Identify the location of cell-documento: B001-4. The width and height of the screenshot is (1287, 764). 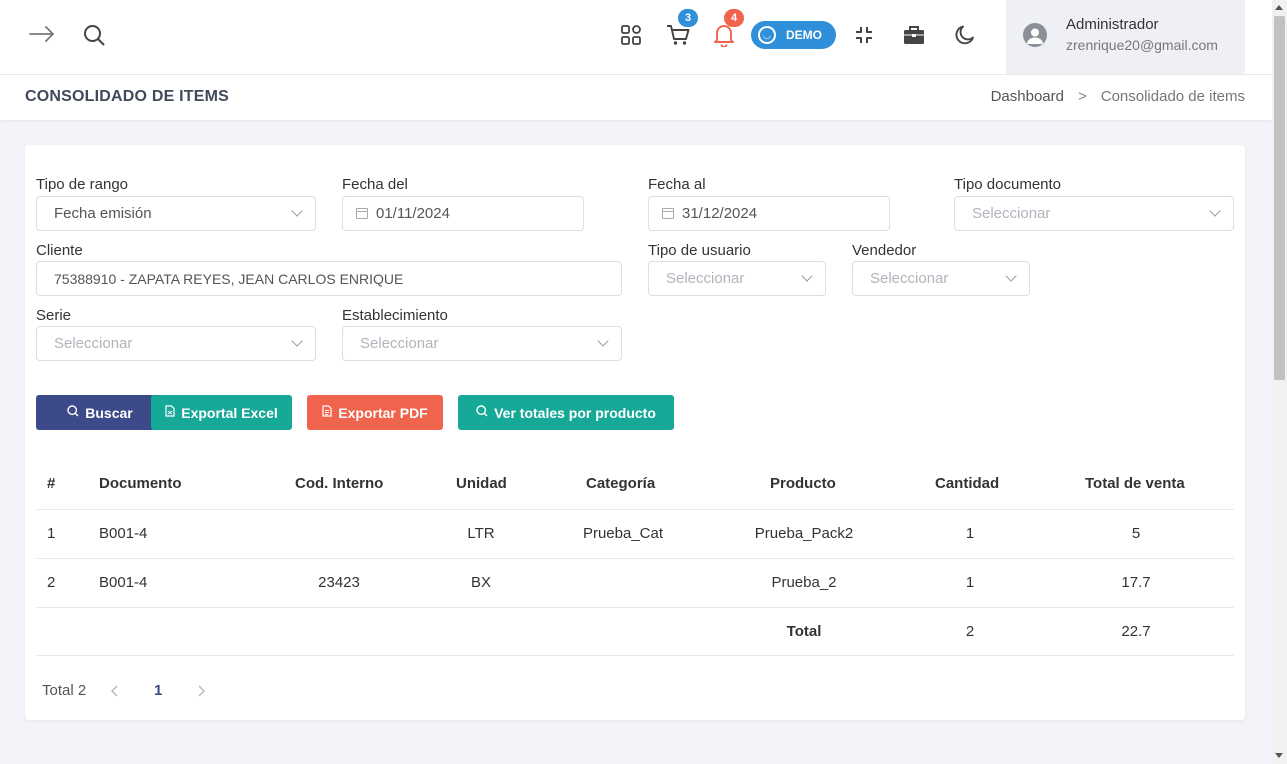
(123, 533).